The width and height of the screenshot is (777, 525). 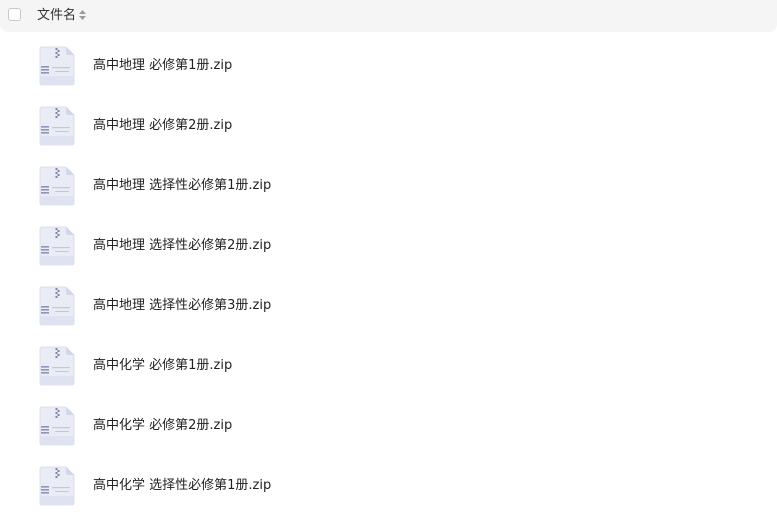 What do you see at coordinates (182, 305) in the screenshot?
I see `file-name: 高中地理 选择性必修第3册.zip` at bounding box center [182, 305].